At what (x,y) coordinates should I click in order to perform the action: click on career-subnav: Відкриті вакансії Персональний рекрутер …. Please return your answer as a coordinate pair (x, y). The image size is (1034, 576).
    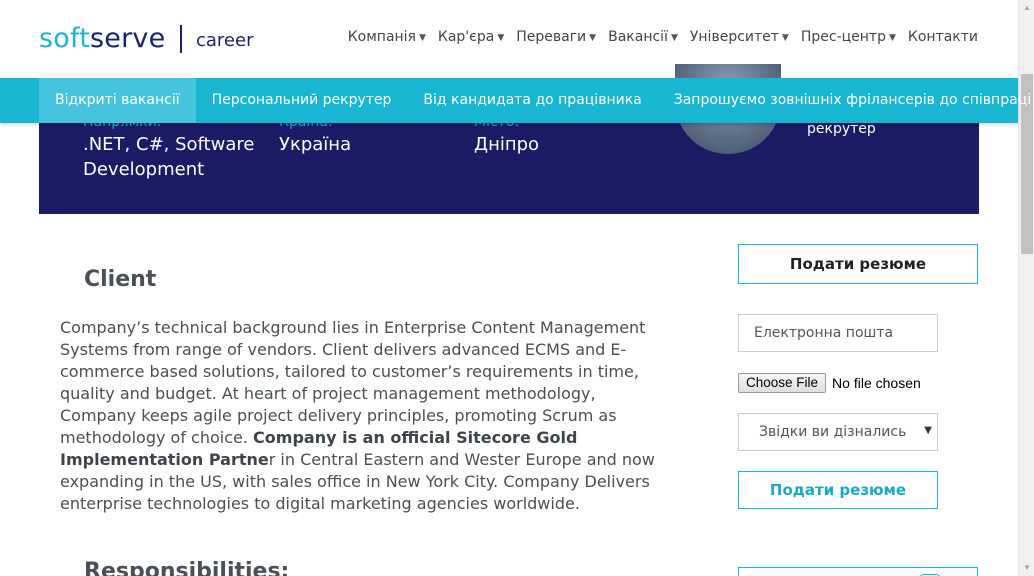
    Looking at the image, I should click on (515, 100).